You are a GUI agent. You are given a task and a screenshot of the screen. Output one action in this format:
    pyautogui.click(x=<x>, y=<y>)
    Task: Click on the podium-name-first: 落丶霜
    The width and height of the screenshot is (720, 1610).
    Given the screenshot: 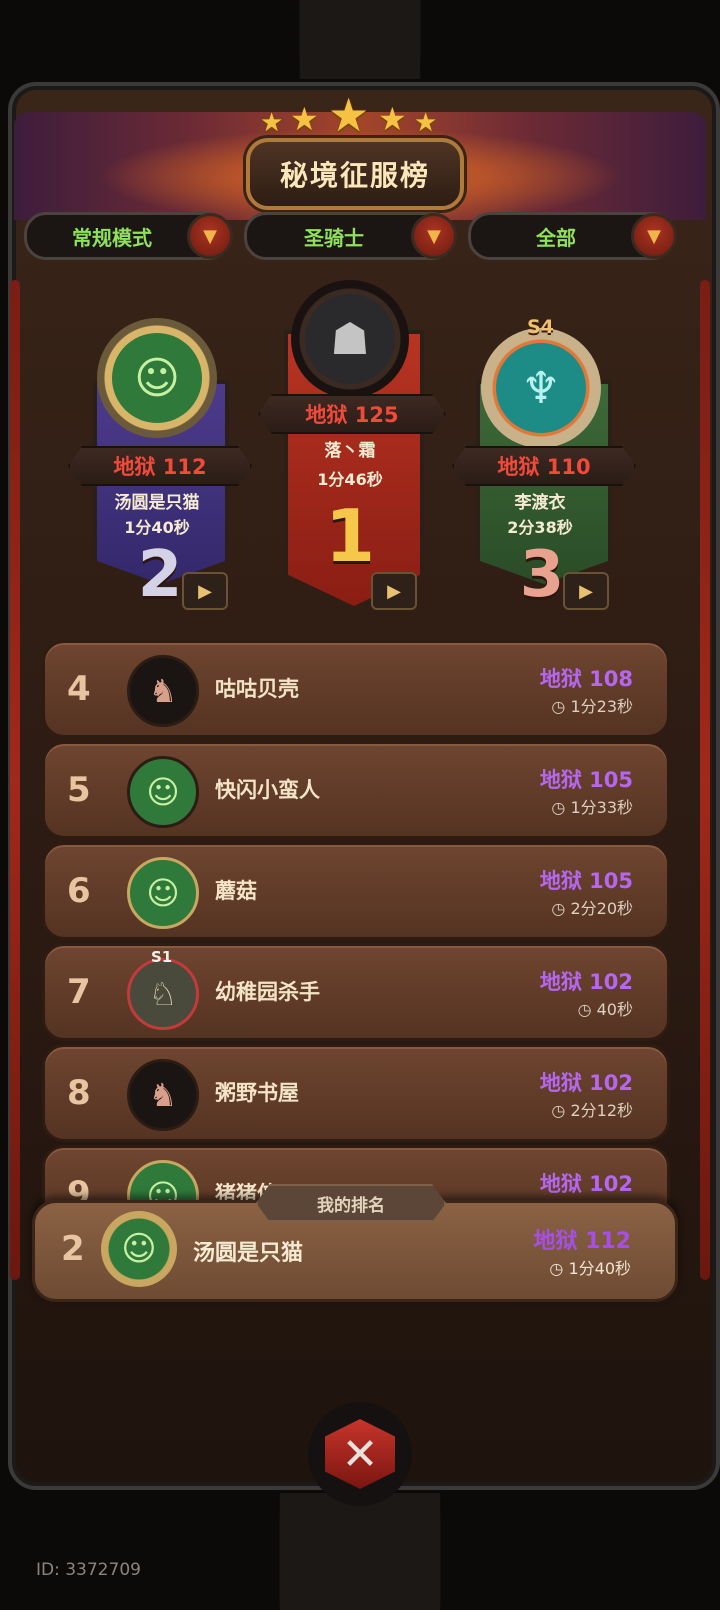 What is the action you would take?
    pyautogui.click(x=350, y=451)
    